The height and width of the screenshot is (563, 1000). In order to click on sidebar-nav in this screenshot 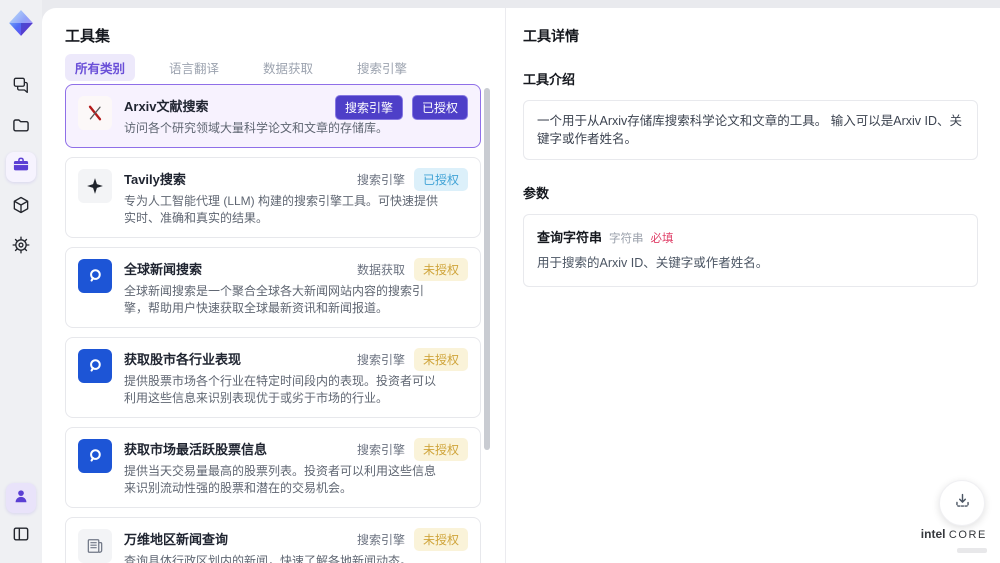, I will do `click(21, 167)`.